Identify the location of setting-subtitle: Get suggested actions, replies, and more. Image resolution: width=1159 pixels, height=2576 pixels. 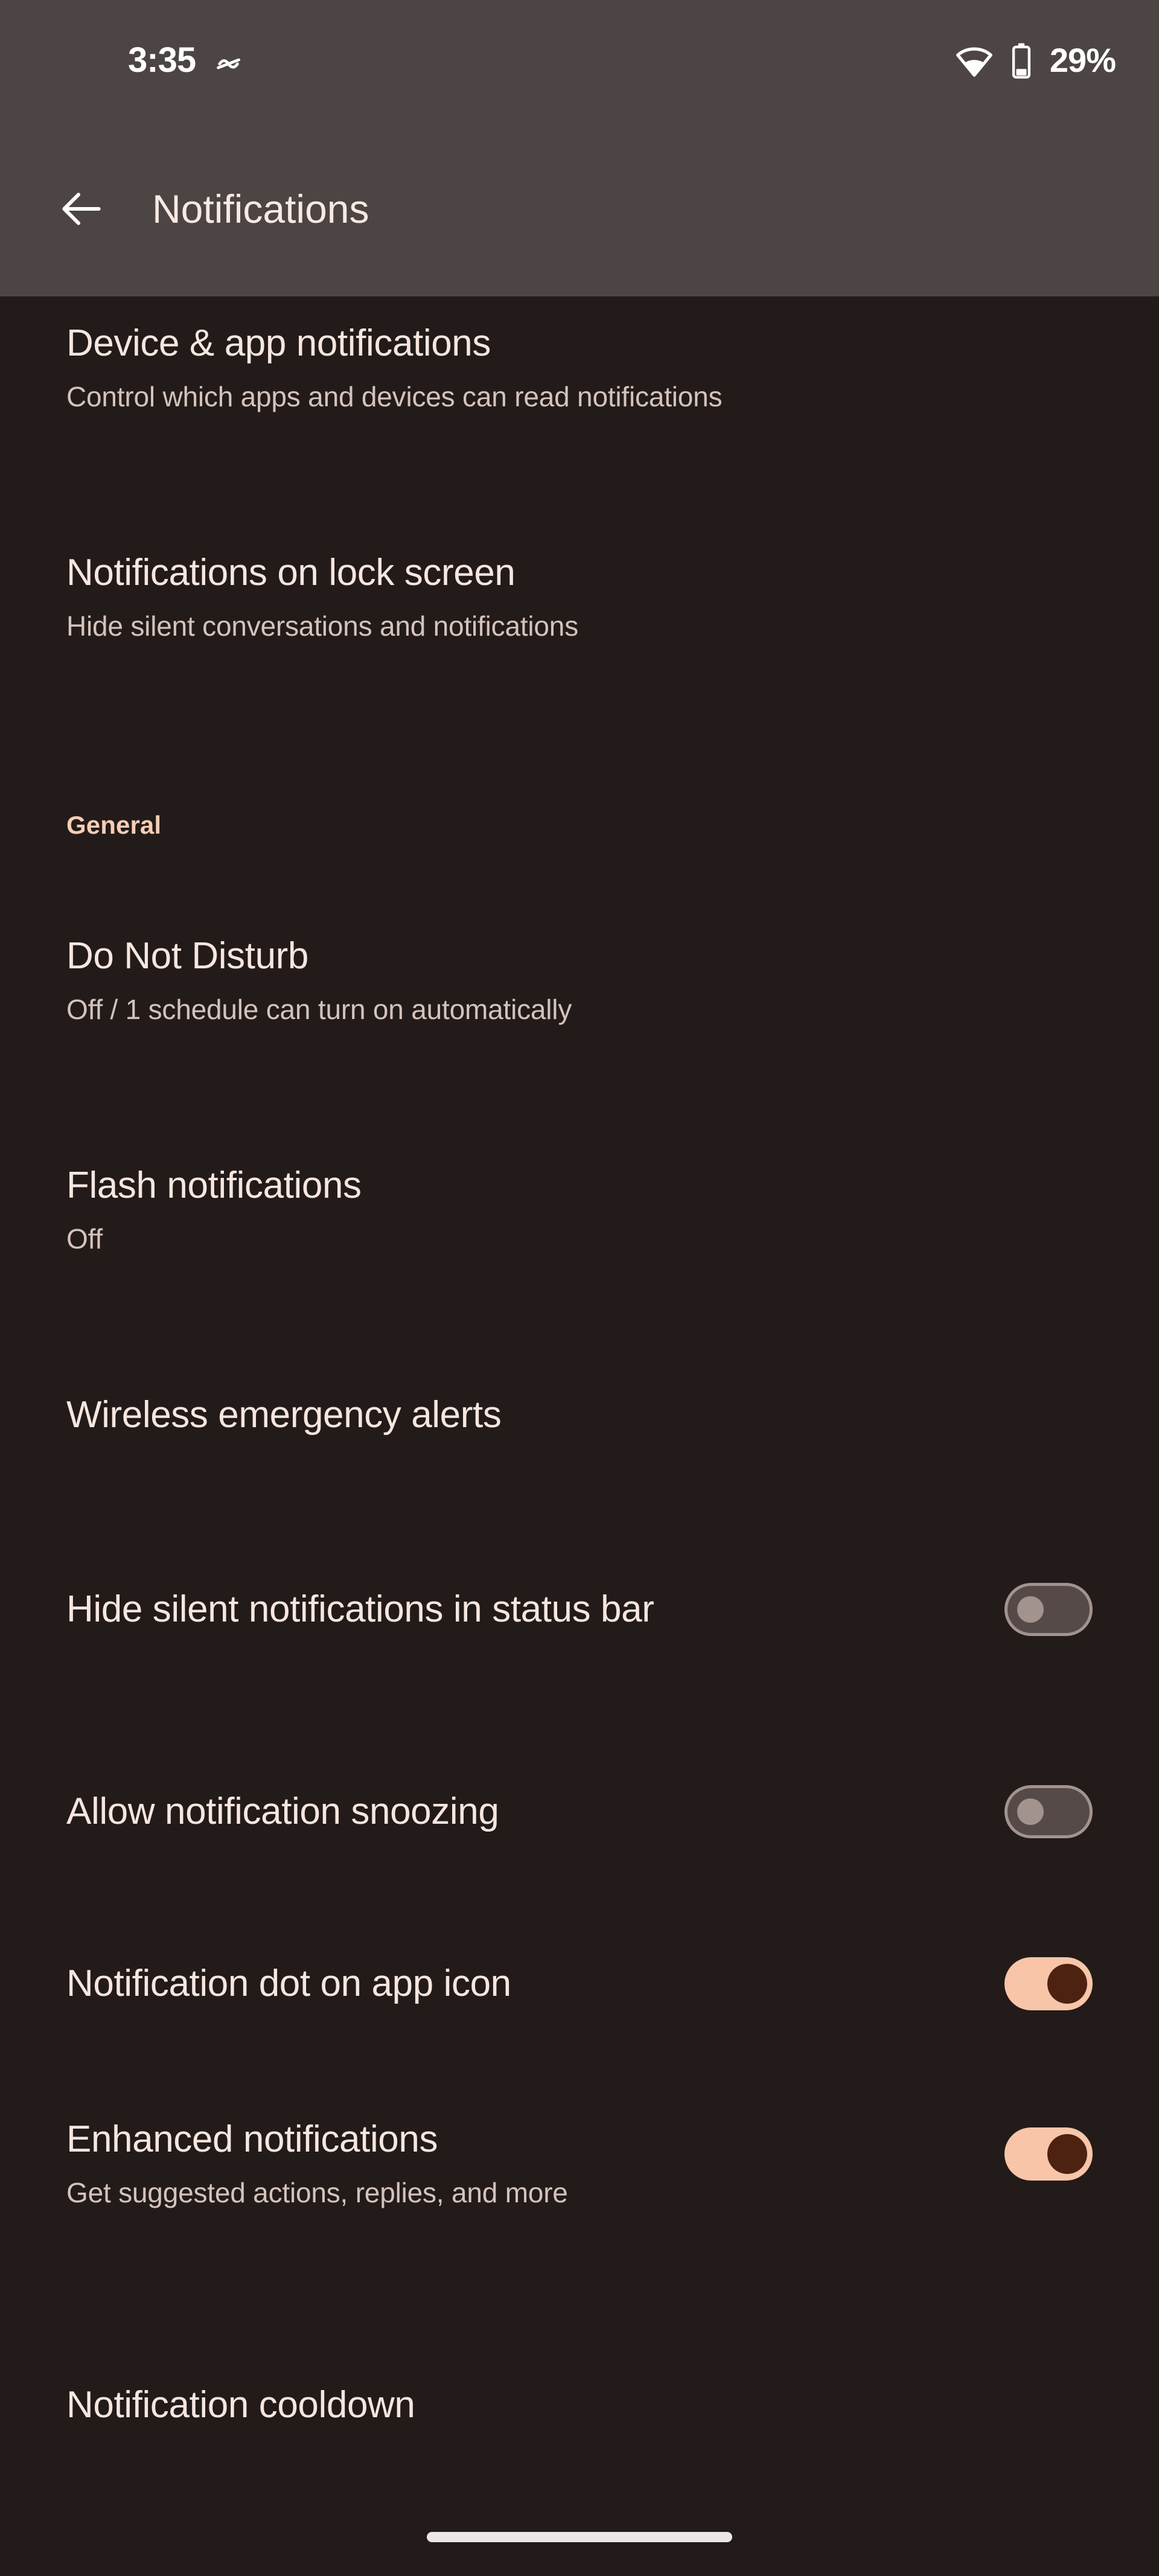
(317, 2192).